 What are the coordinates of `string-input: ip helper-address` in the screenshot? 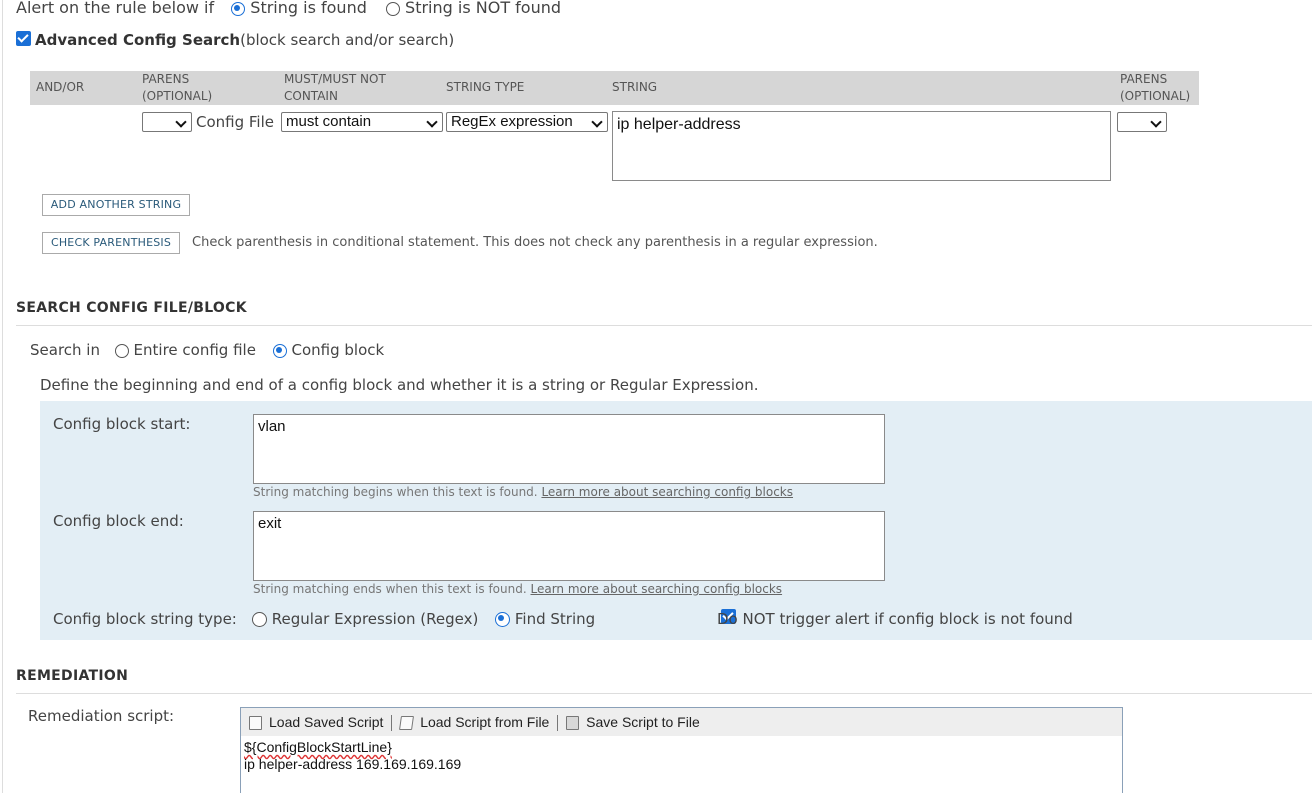 It's located at (861, 146).